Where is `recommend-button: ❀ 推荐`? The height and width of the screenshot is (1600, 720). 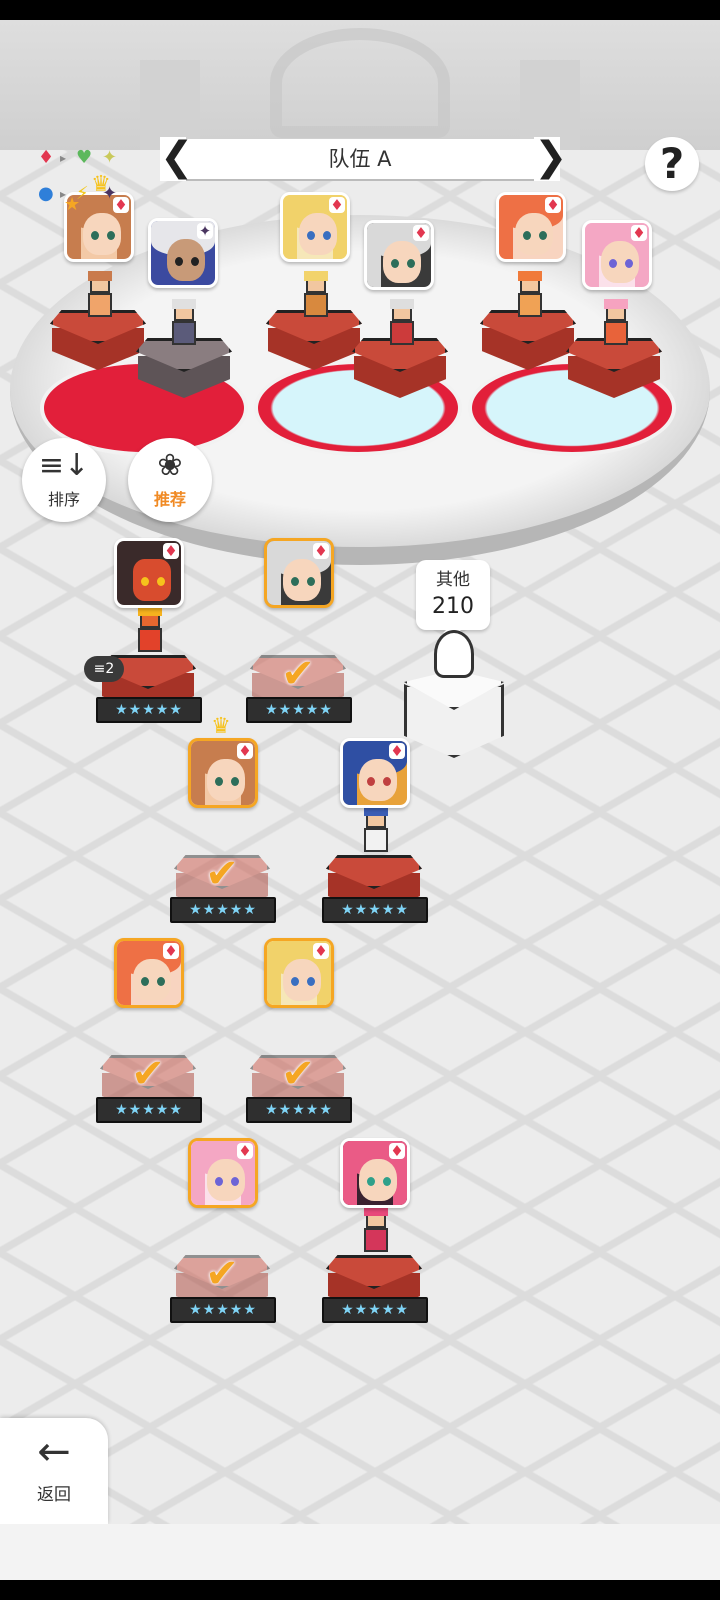
recommend-button: ❀ 推荐 is located at coordinates (170, 480).